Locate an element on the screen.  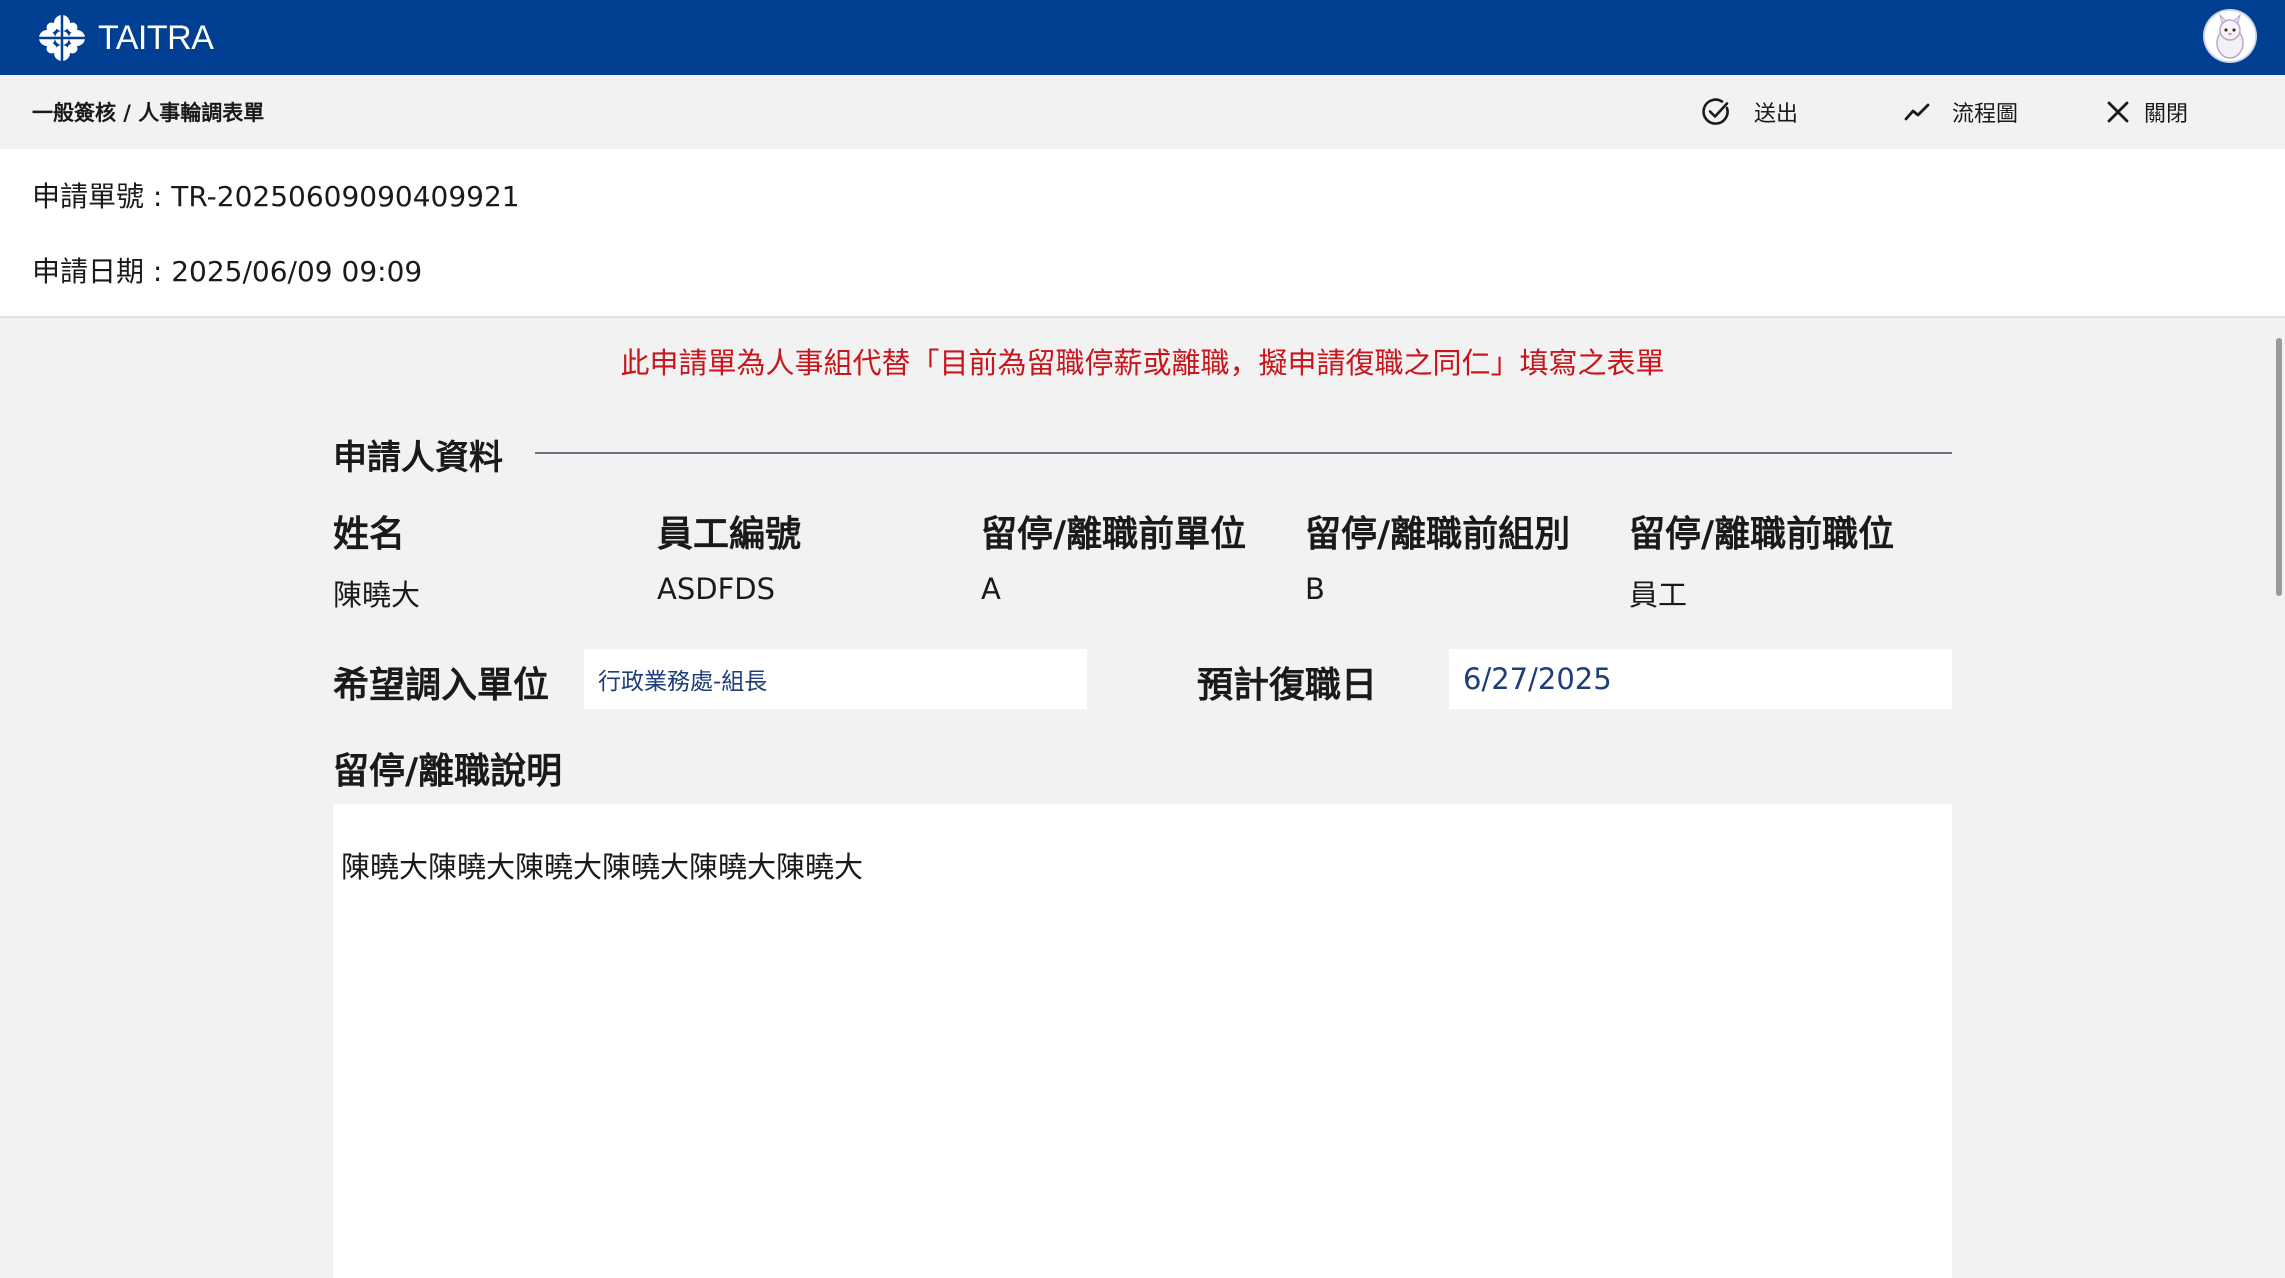
close-icon is located at coordinates (2118, 112).